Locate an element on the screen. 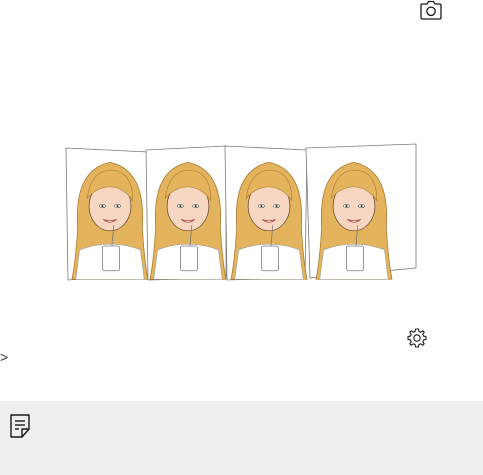 The width and height of the screenshot is (483, 475). note-icon is located at coordinates (20, 426).